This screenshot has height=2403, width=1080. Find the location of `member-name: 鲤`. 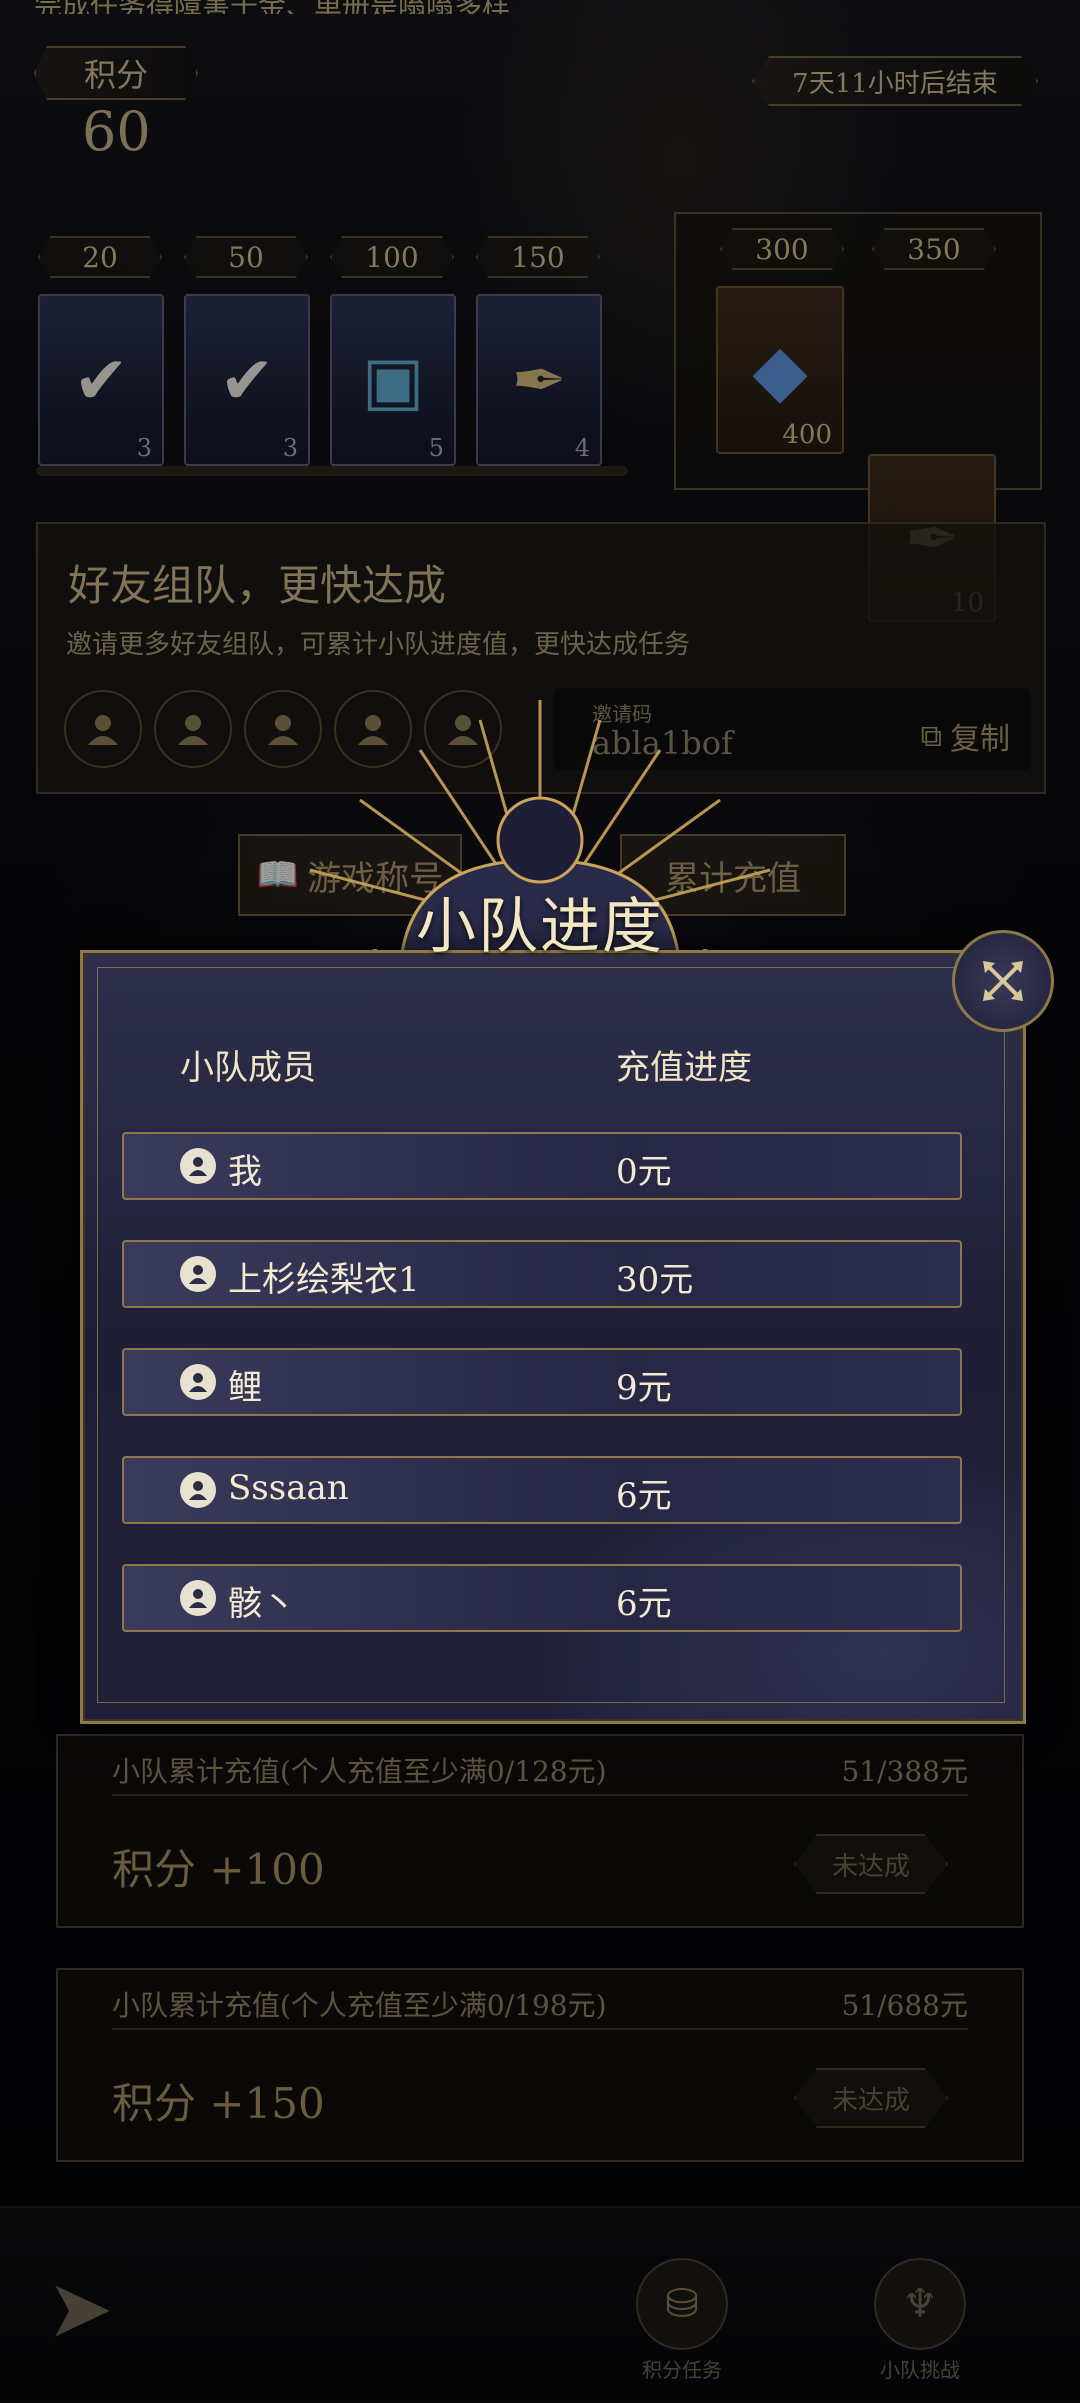

member-name: 鲤 is located at coordinates (245, 1388).